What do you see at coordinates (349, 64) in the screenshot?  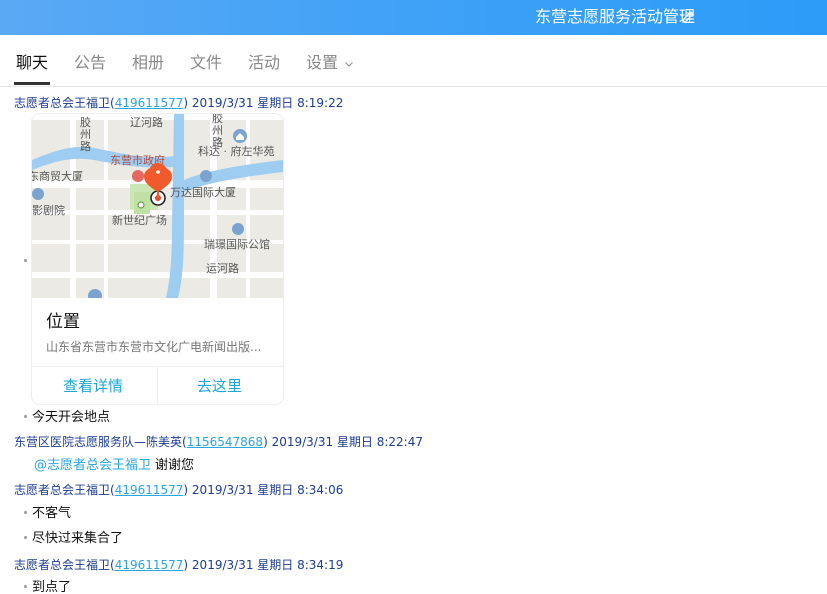 I see `chevron-down-icon` at bounding box center [349, 64].